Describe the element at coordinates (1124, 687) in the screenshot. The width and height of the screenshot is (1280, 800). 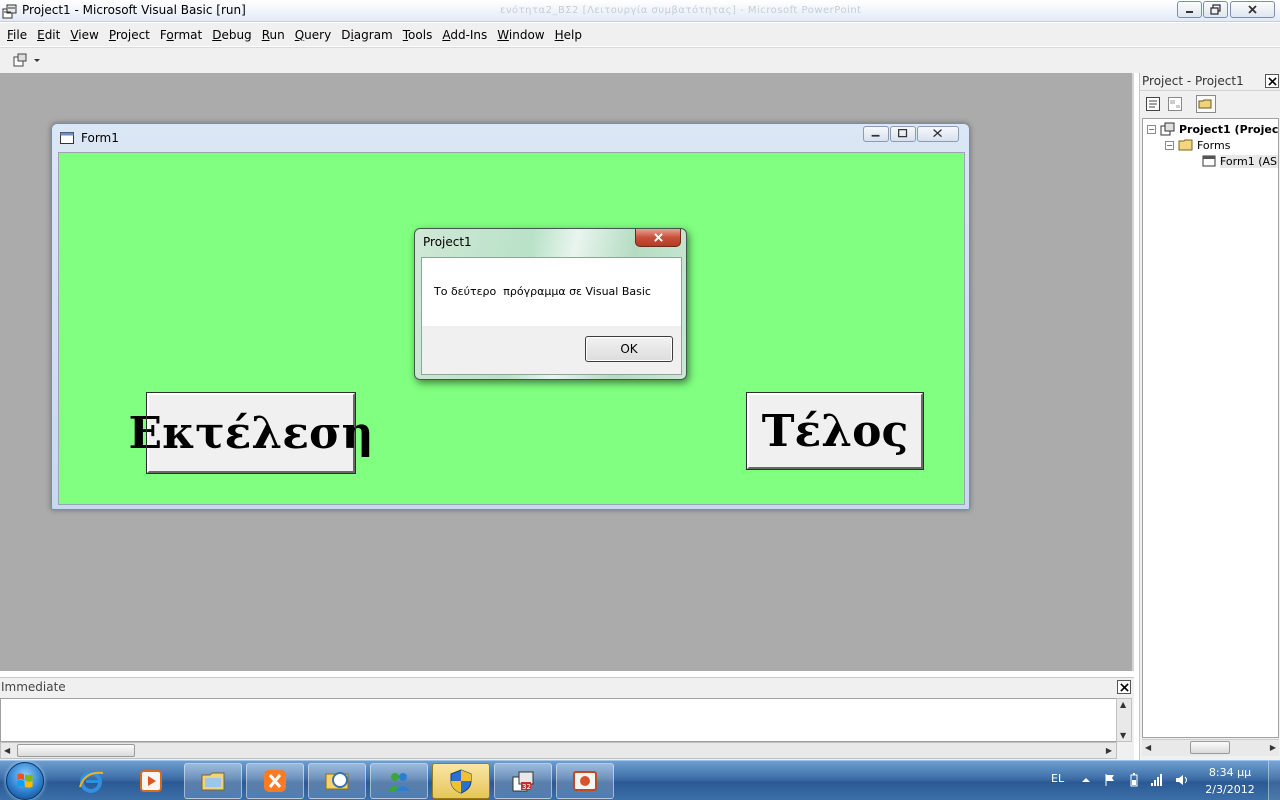
I see `immediate-close-button` at that location.